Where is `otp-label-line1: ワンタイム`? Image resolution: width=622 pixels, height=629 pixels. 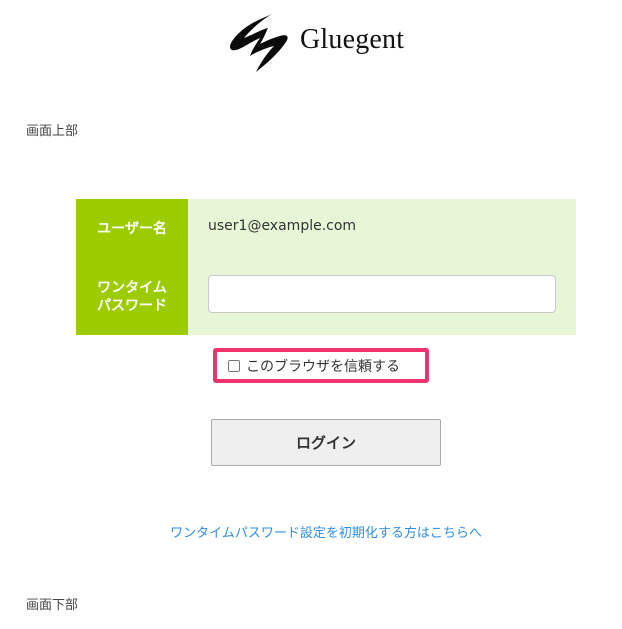 otp-label-line1: ワンタイム is located at coordinates (132, 288).